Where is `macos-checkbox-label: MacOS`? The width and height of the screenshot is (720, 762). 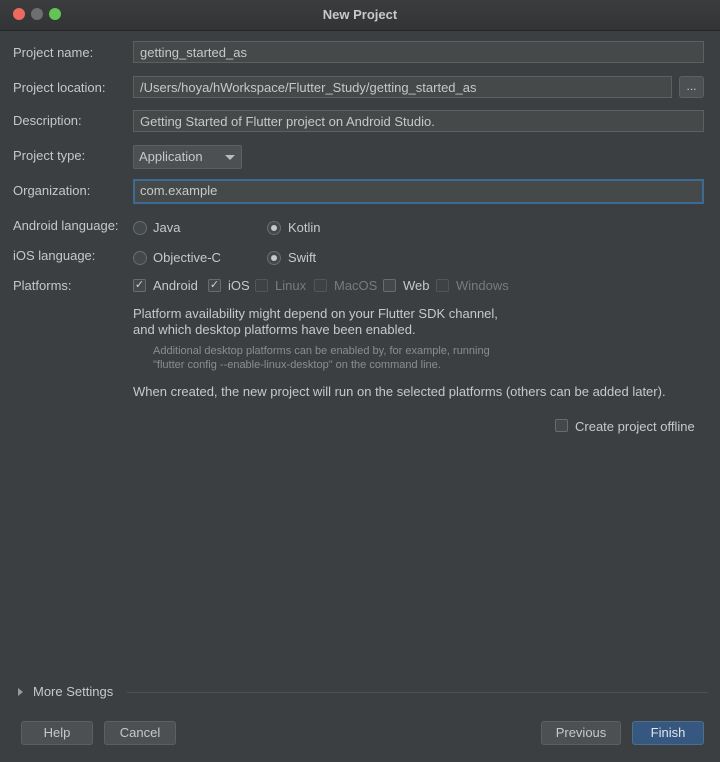
macos-checkbox-label: MacOS is located at coordinates (356, 285).